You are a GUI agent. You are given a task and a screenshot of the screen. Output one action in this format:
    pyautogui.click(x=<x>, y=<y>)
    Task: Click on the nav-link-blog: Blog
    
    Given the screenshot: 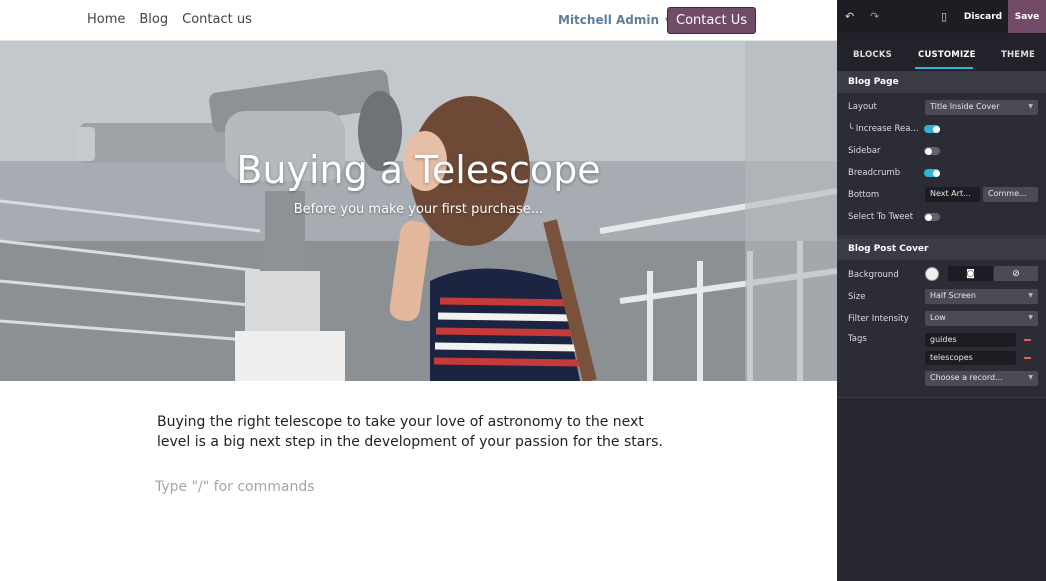 What is the action you would take?
    pyautogui.click(x=153, y=19)
    